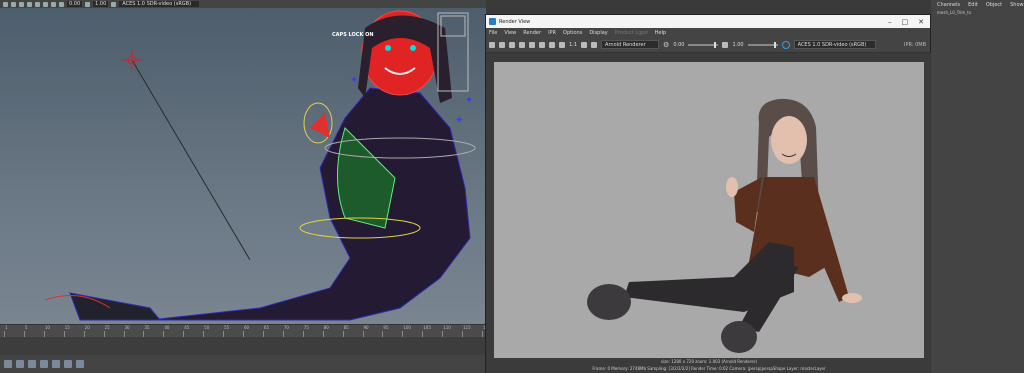  I want to click on menu-edit: Edit, so click(973, 5).